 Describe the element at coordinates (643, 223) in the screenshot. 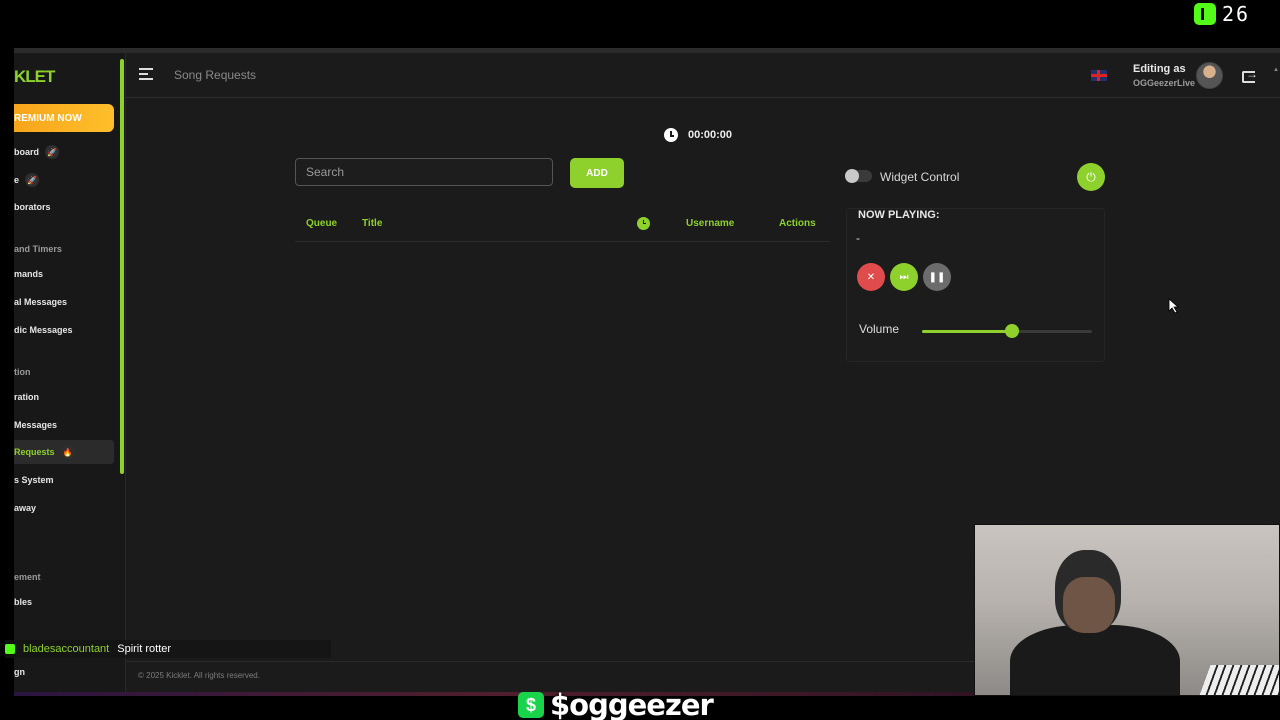

I see `duration-clock-icon` at that location.